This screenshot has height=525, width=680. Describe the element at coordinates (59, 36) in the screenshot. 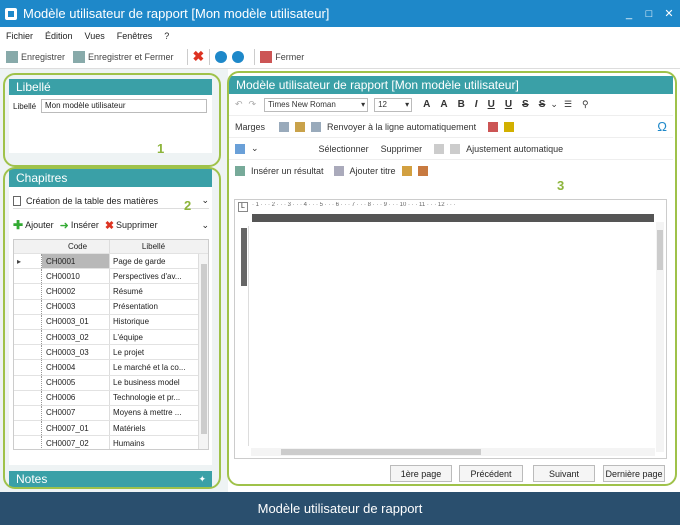

I see `menu-edition: Édition` at that location.